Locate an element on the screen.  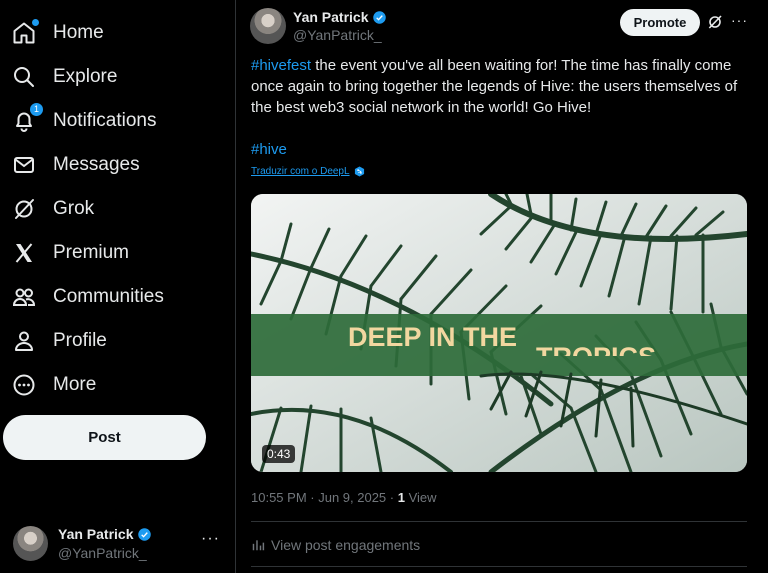
account-handle: @YanPatrick_ is located at coordinates (102, 553).